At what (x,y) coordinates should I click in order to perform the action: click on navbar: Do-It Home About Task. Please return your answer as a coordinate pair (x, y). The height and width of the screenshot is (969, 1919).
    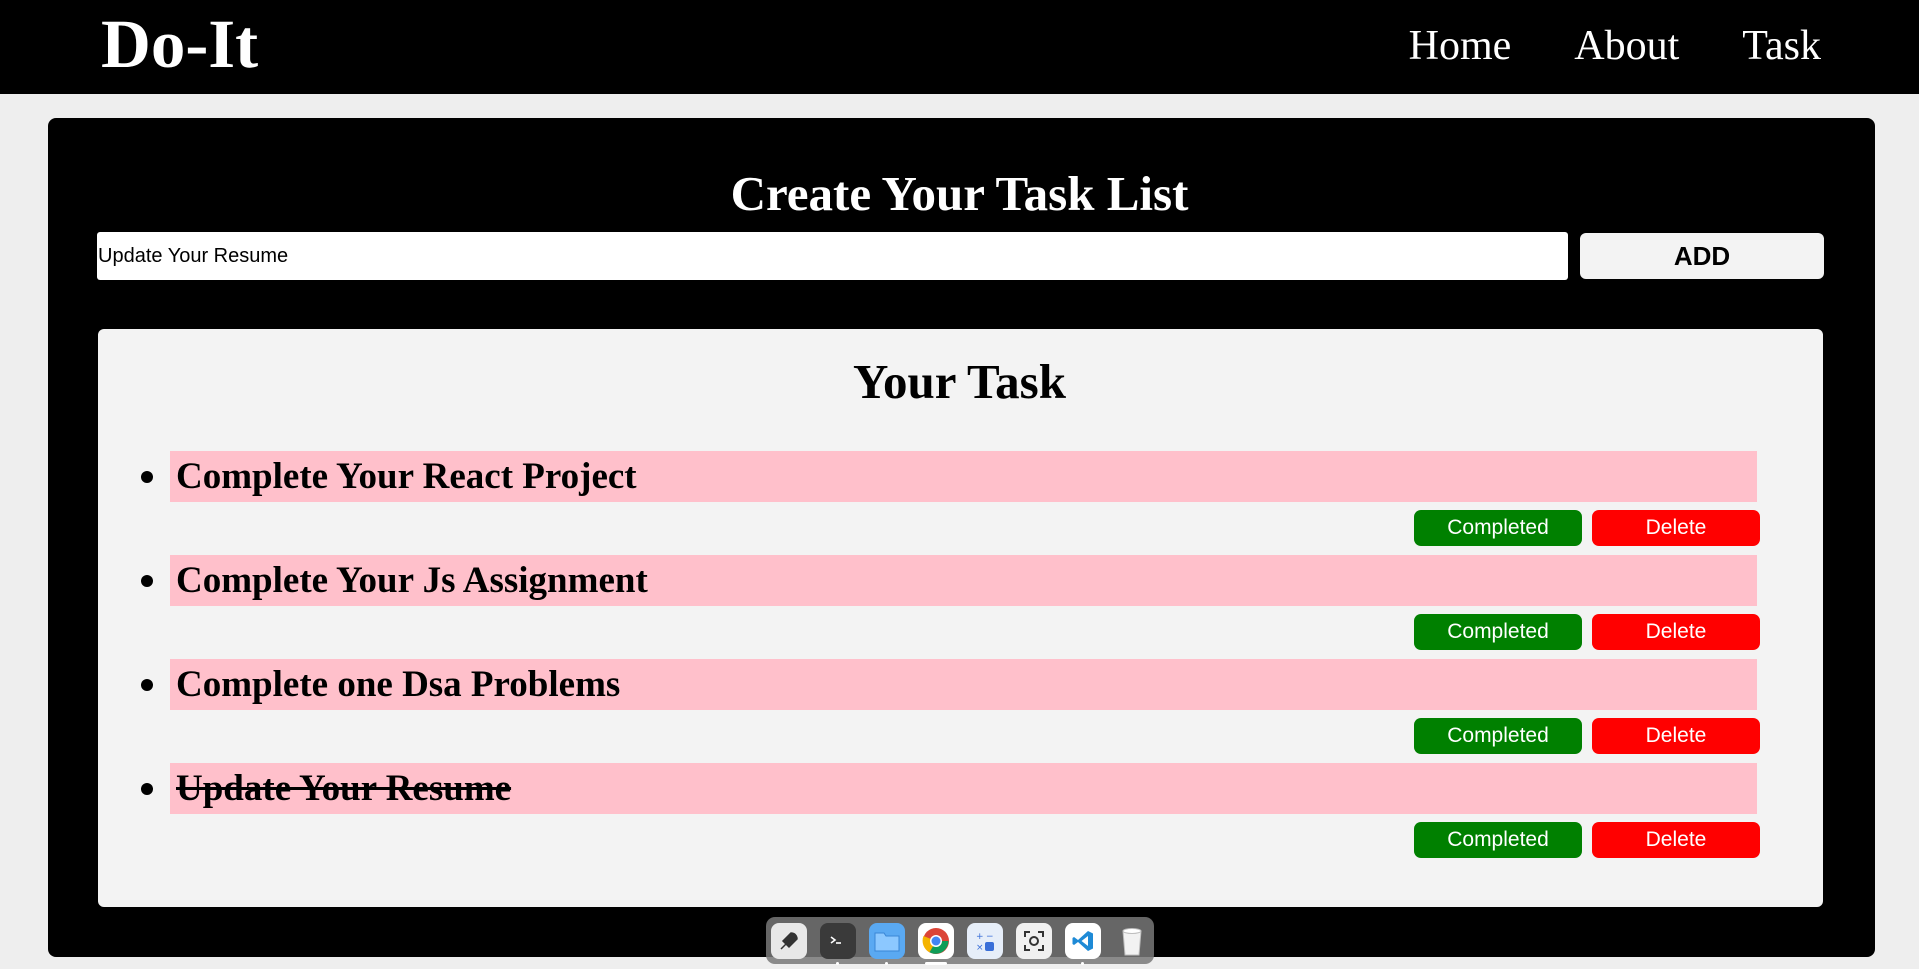
    Looking at the image, I should click on (959, 47).